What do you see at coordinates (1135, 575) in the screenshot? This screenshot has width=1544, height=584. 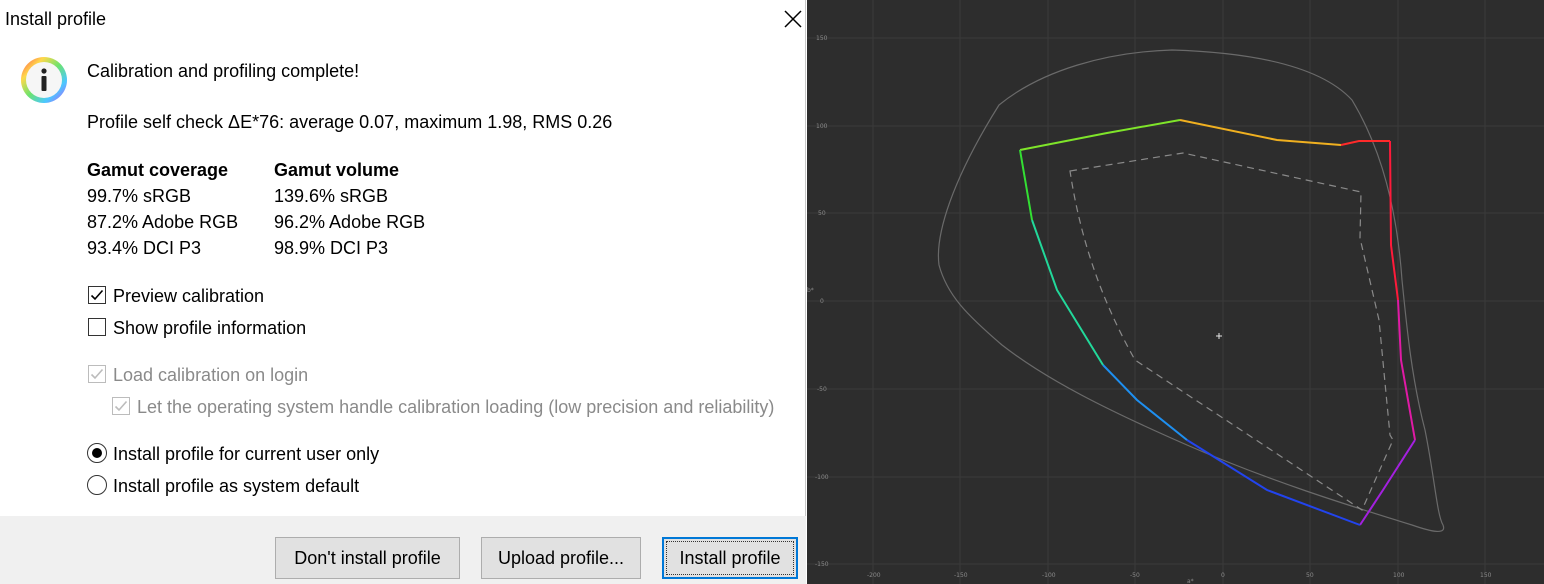 I see `x-tick-label: -50` at bounding box center [1135, 575].